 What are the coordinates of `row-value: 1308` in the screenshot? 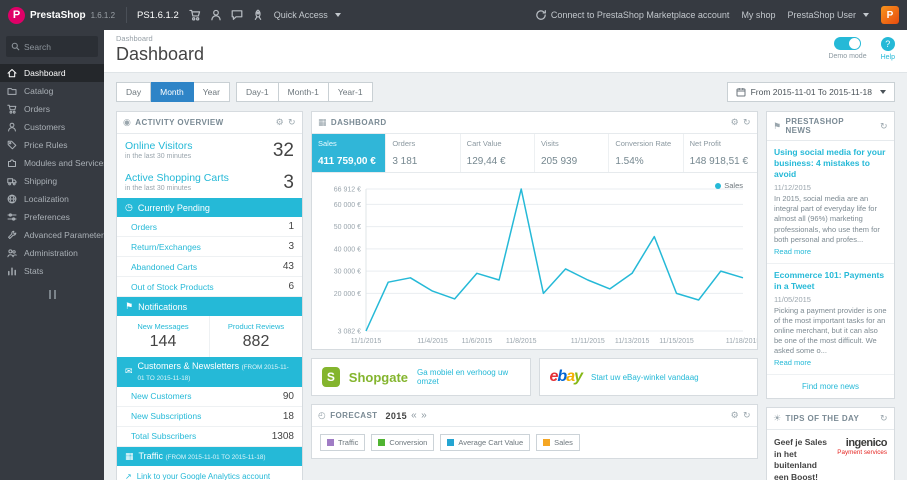 It's located at (282, 436).